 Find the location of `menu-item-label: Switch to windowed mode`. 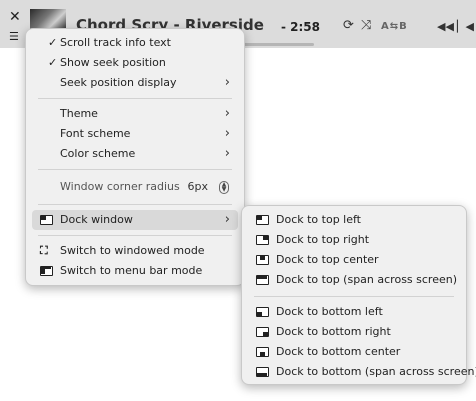

menu-item-label: Switch to windowed mode is located at coordinates (132, 250).